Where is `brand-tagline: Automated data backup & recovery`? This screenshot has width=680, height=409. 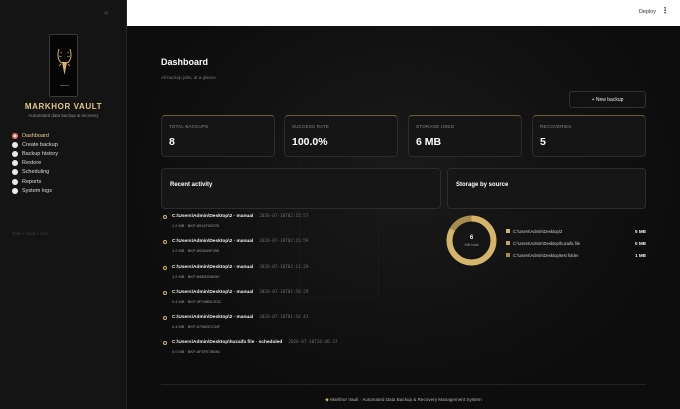
brand-tagline: Automated data backup & recovery is located at coordinates (63, 115).